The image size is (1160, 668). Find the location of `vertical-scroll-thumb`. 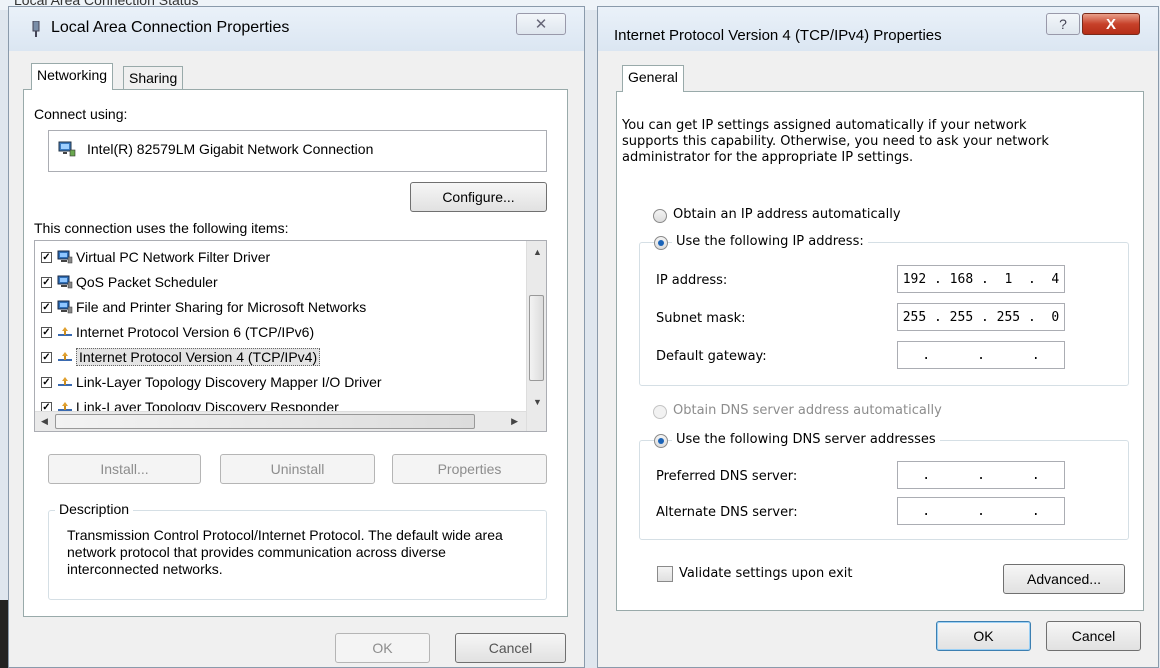

vertical-scroll-thumb is located at coordinates (536, 338).